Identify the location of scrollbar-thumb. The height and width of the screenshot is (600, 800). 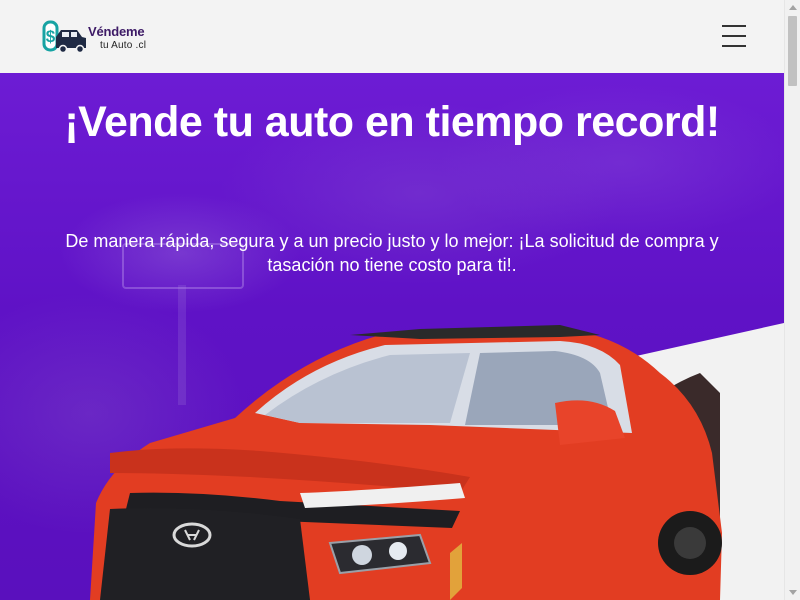
(792, 51).